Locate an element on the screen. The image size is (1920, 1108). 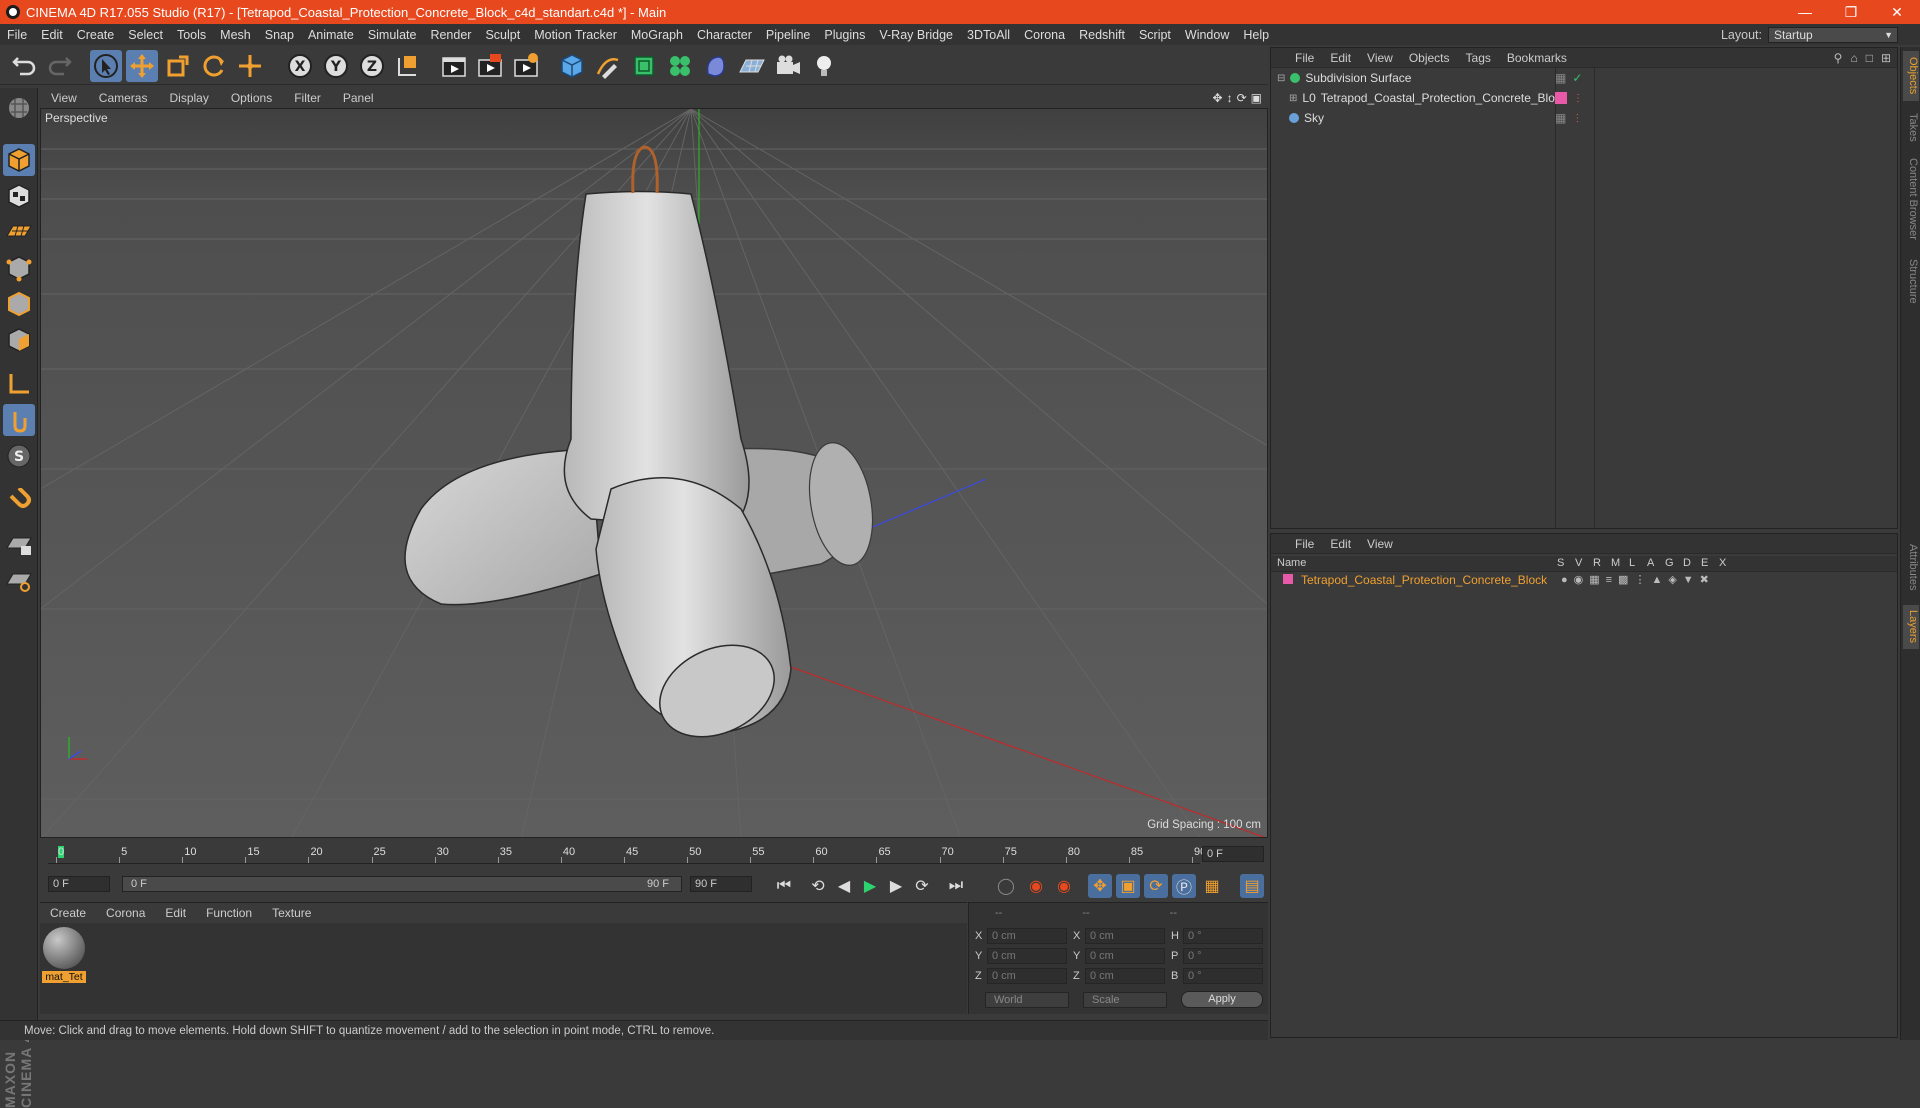
search-icon: ⚲ is located at coordinates (1838, 58).